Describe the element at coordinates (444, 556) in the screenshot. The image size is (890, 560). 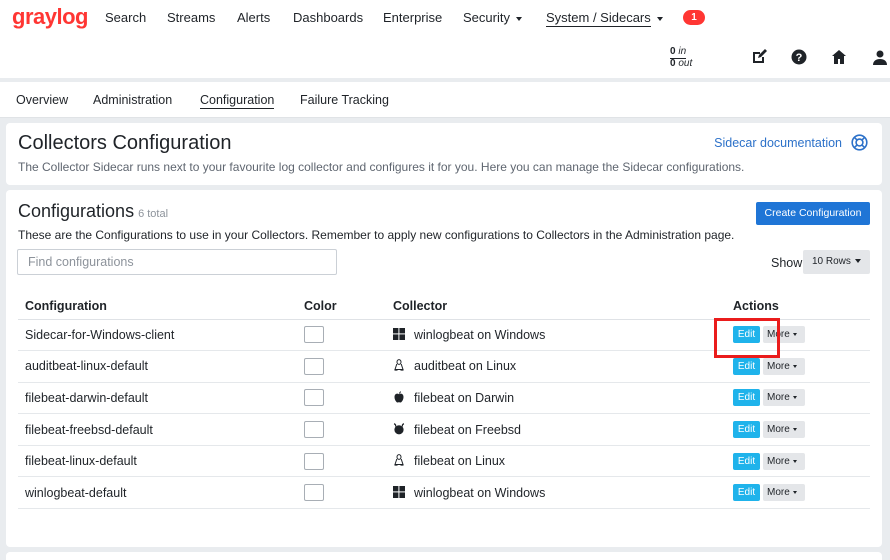
I see `footer-panel` at that location.